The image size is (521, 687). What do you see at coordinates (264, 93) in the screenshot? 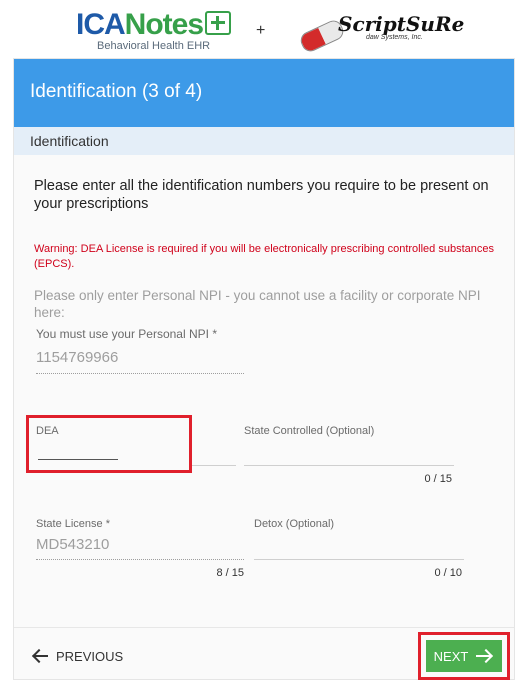
I see `card-header: Identification (3 of 4)` at bounding box center [264, 93].